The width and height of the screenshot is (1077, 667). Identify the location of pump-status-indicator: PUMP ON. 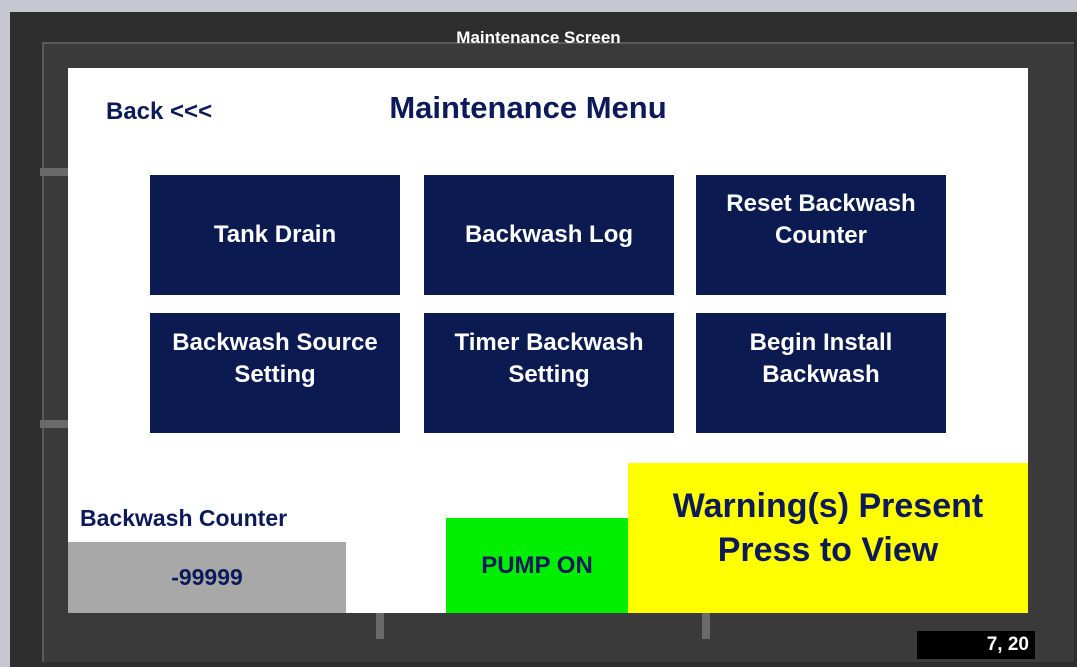
(537, 565).